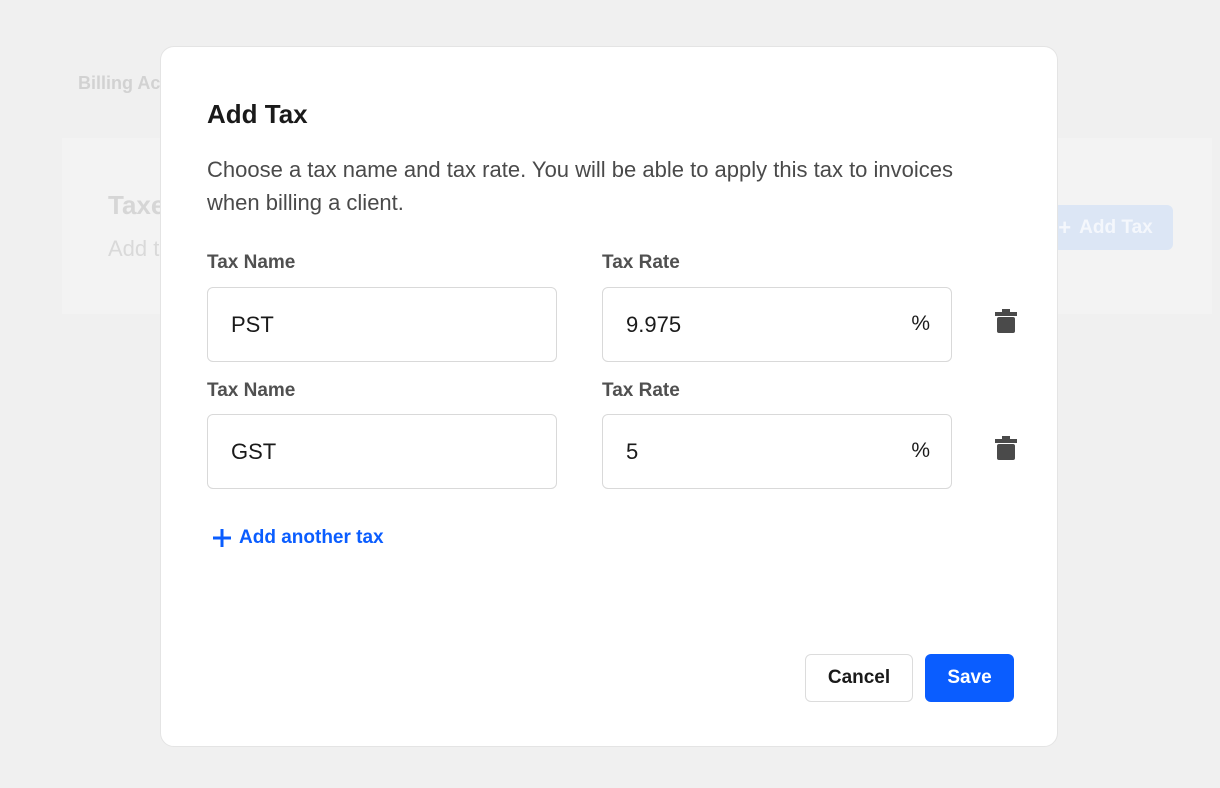 This screenshot has width=1220, height=788. I want to click on dialog-title: Add Tax, so click(257, 114).